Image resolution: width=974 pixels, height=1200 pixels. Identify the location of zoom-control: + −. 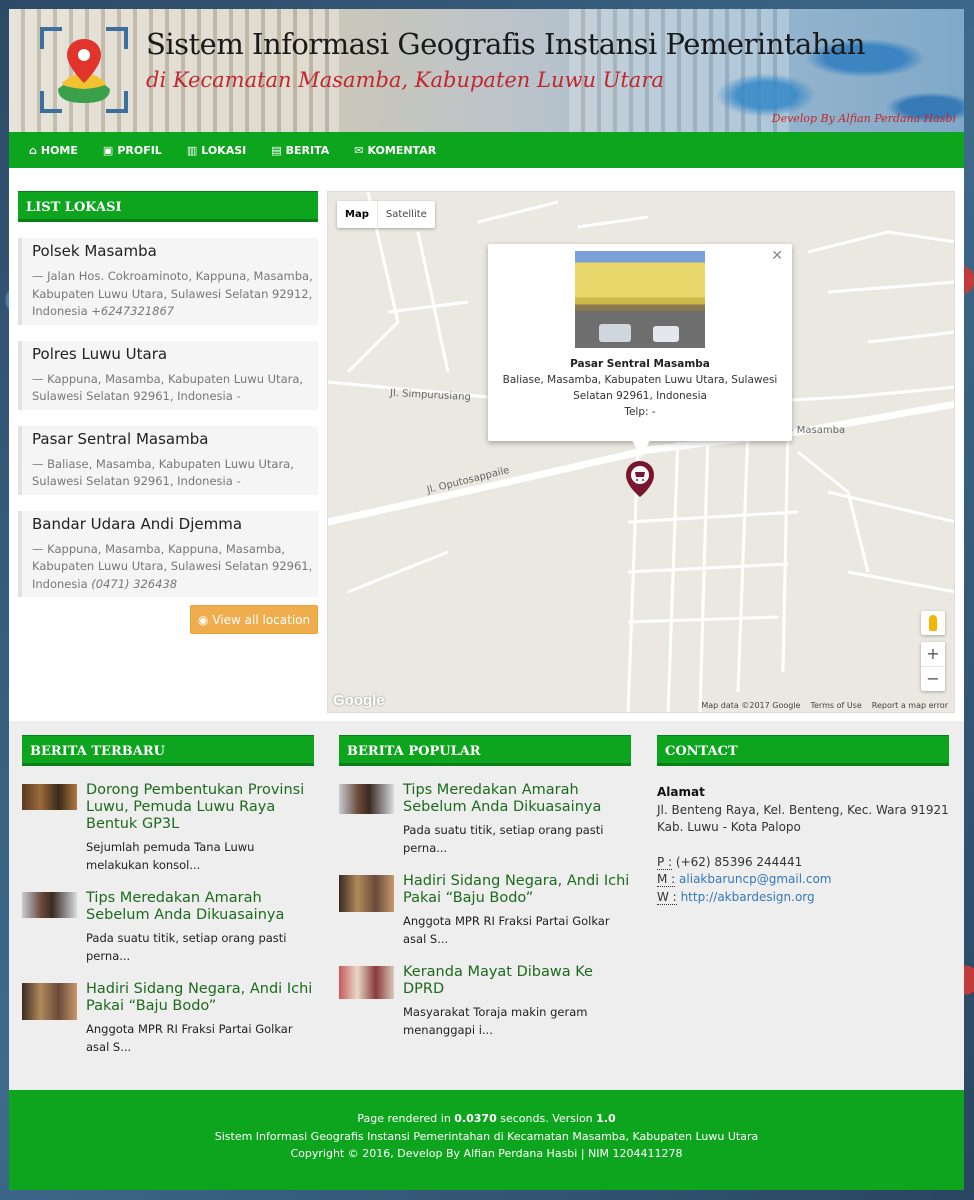
(933, 666).